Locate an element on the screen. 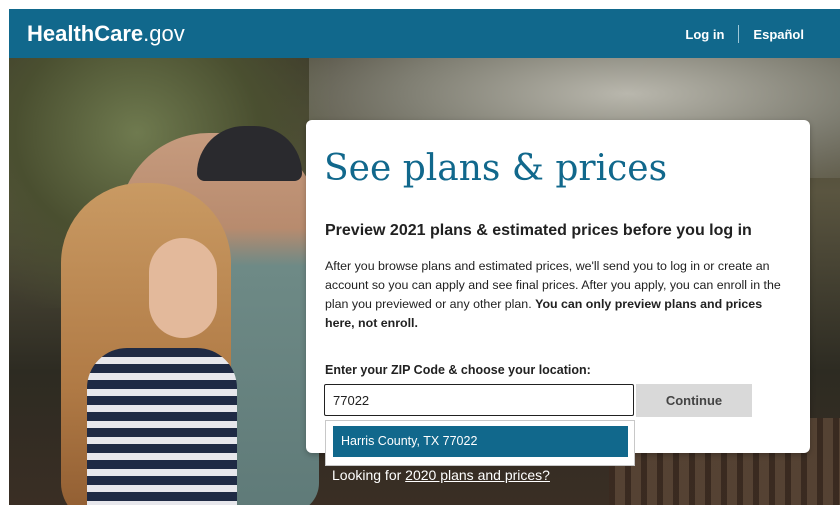 This screenshot has height=505, width=840. site-header: HealthCare.gov Log in Español is located at coordinates (424, 33).